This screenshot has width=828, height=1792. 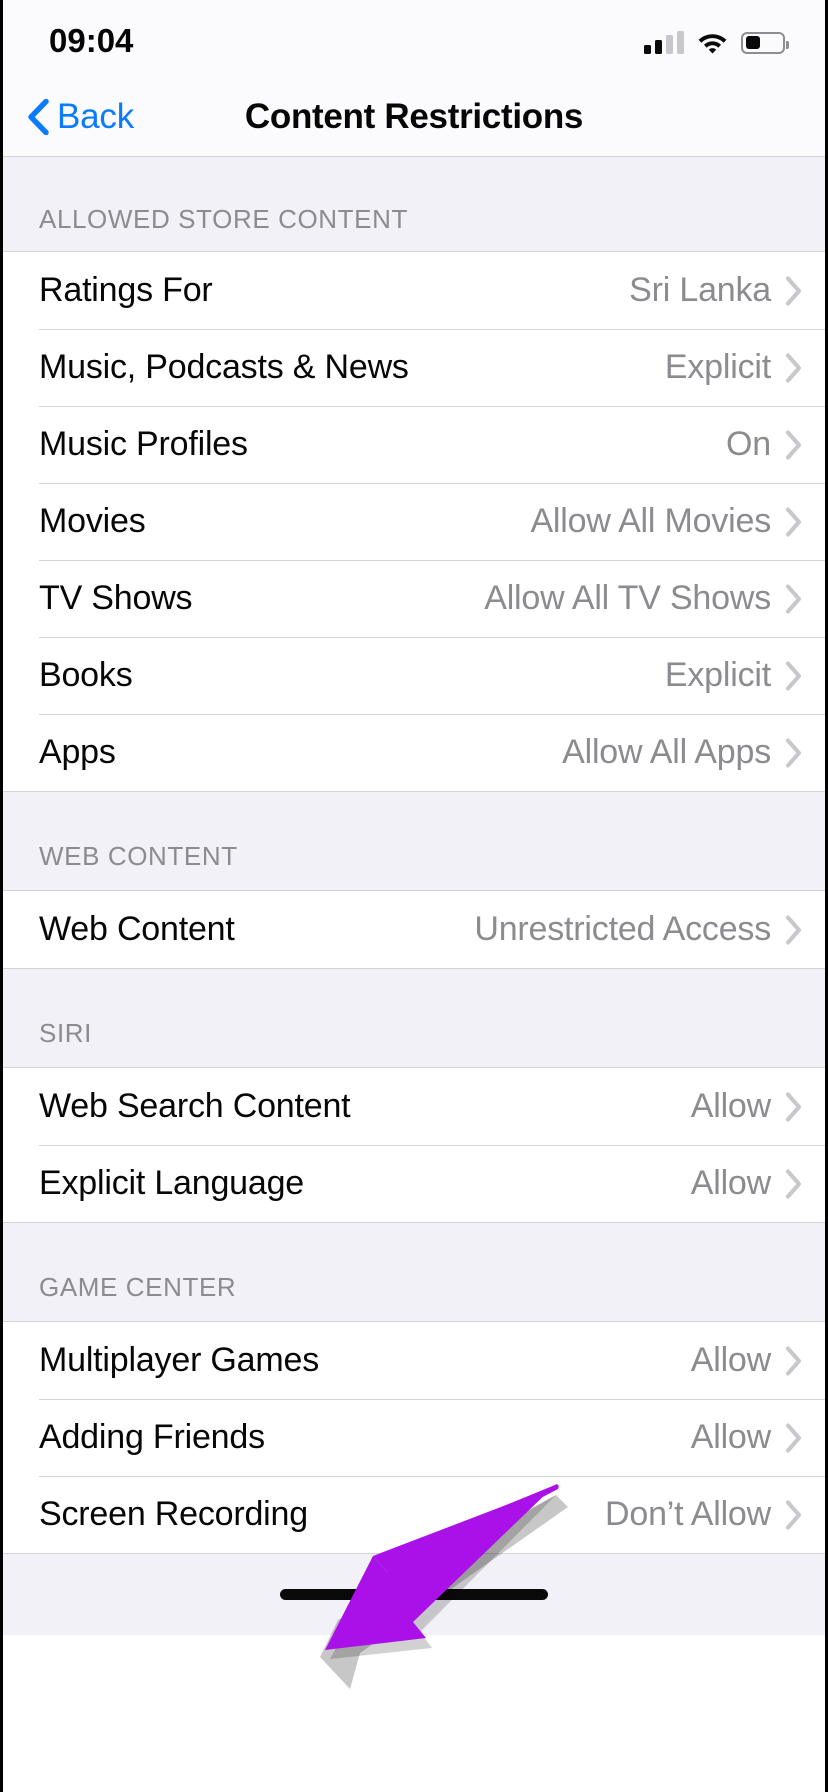 What do you see at coordinates (688, 1514) in the screenshot?
I see `row-value: Don’t Allow` at bounding box center [688, 1514].